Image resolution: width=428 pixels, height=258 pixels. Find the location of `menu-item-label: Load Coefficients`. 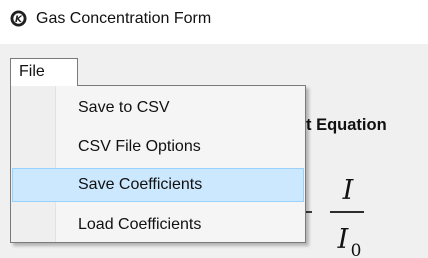

menu-item-label: Load Coefficients is located at coordinates (140, 224).